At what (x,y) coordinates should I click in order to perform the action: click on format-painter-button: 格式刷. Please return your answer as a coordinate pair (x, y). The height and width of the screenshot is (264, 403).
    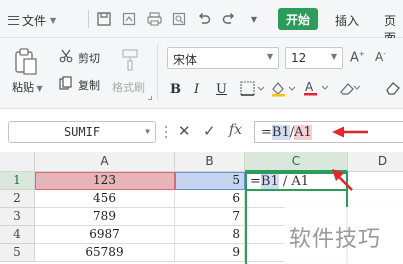
    Looking at the image, I should click on (128, 87).